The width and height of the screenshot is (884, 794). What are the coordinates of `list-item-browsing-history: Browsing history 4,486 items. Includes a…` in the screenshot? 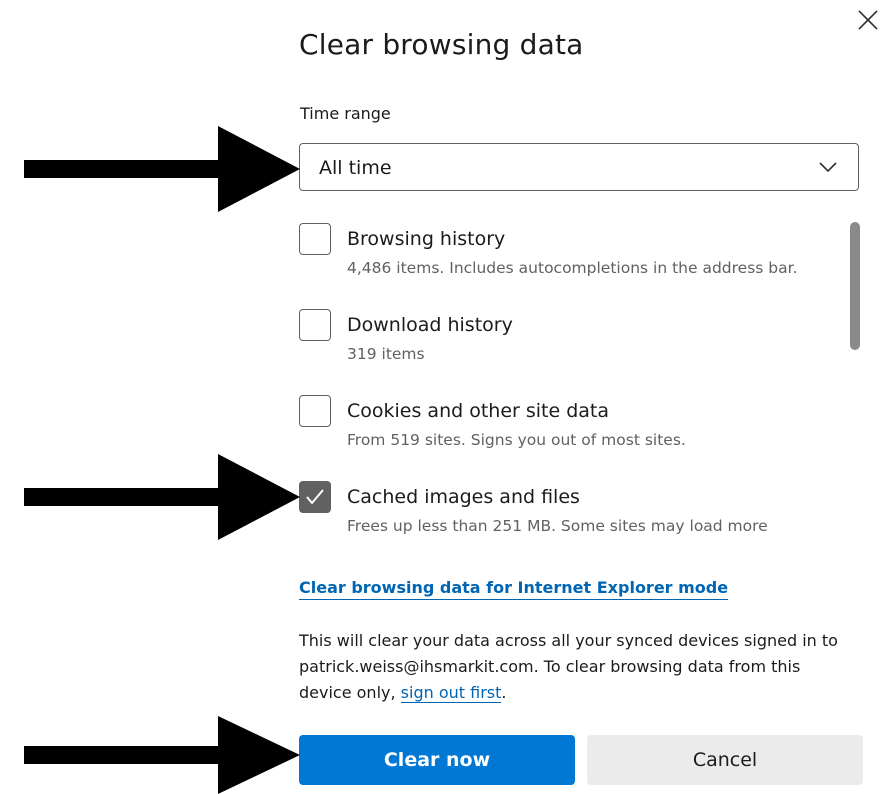 It's located at (572, 254).